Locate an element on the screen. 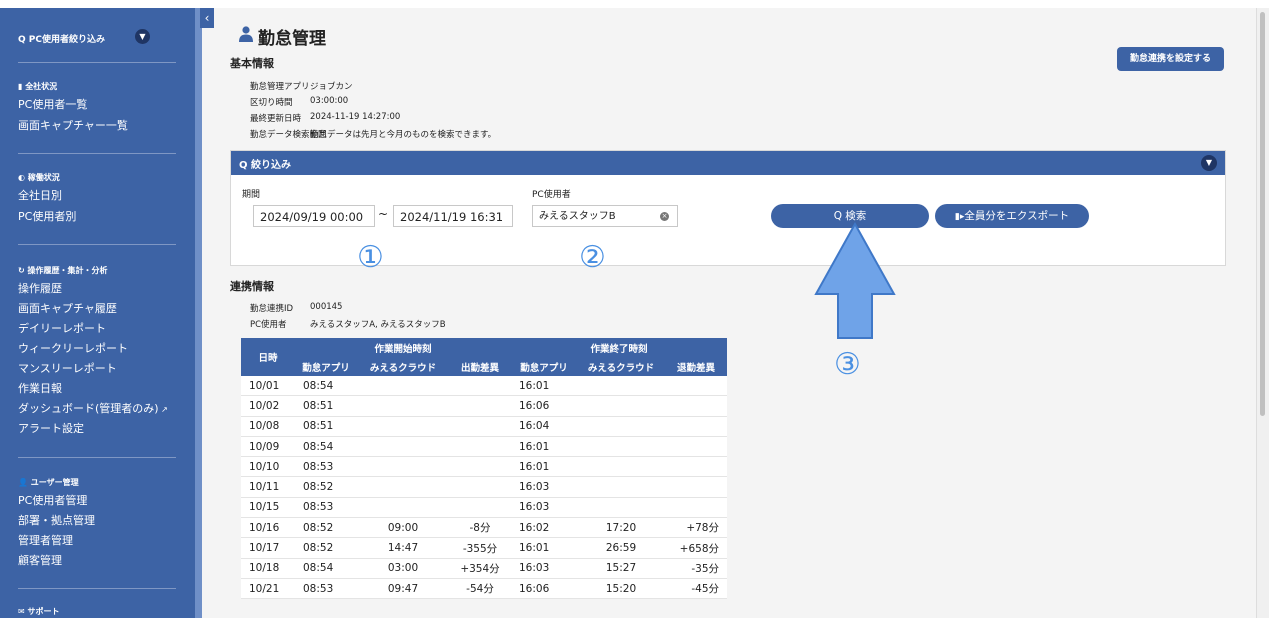 This screenshot has height=618, width=1269. info-value: 03:00:00 is located at coordinates (329, 101).